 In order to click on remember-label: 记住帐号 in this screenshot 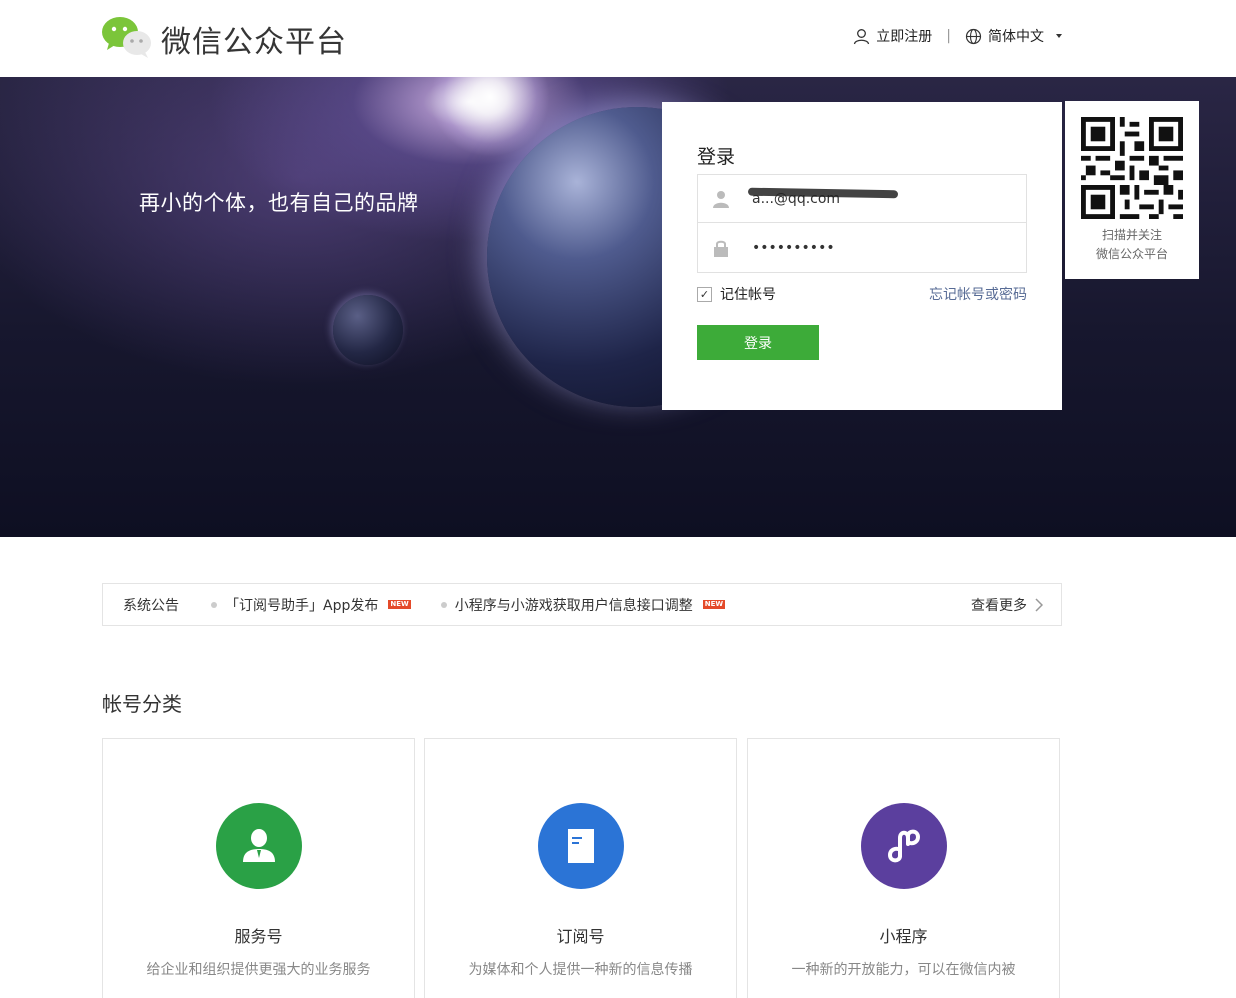, I will do `click(748, 295)`.